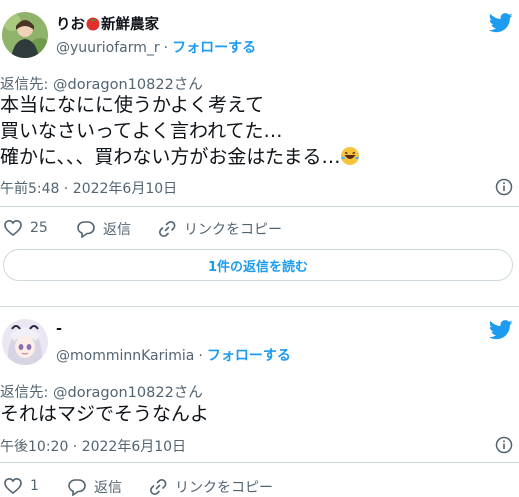 The image size is (519, 497). I want to click on handle: @momminnKarimia, so click(125, 356).